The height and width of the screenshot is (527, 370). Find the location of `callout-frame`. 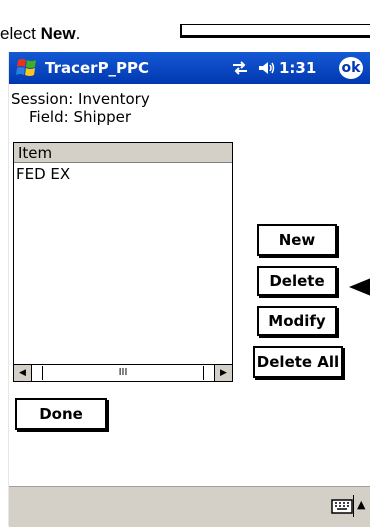

callout-frame is located at coordinates (275, 31).